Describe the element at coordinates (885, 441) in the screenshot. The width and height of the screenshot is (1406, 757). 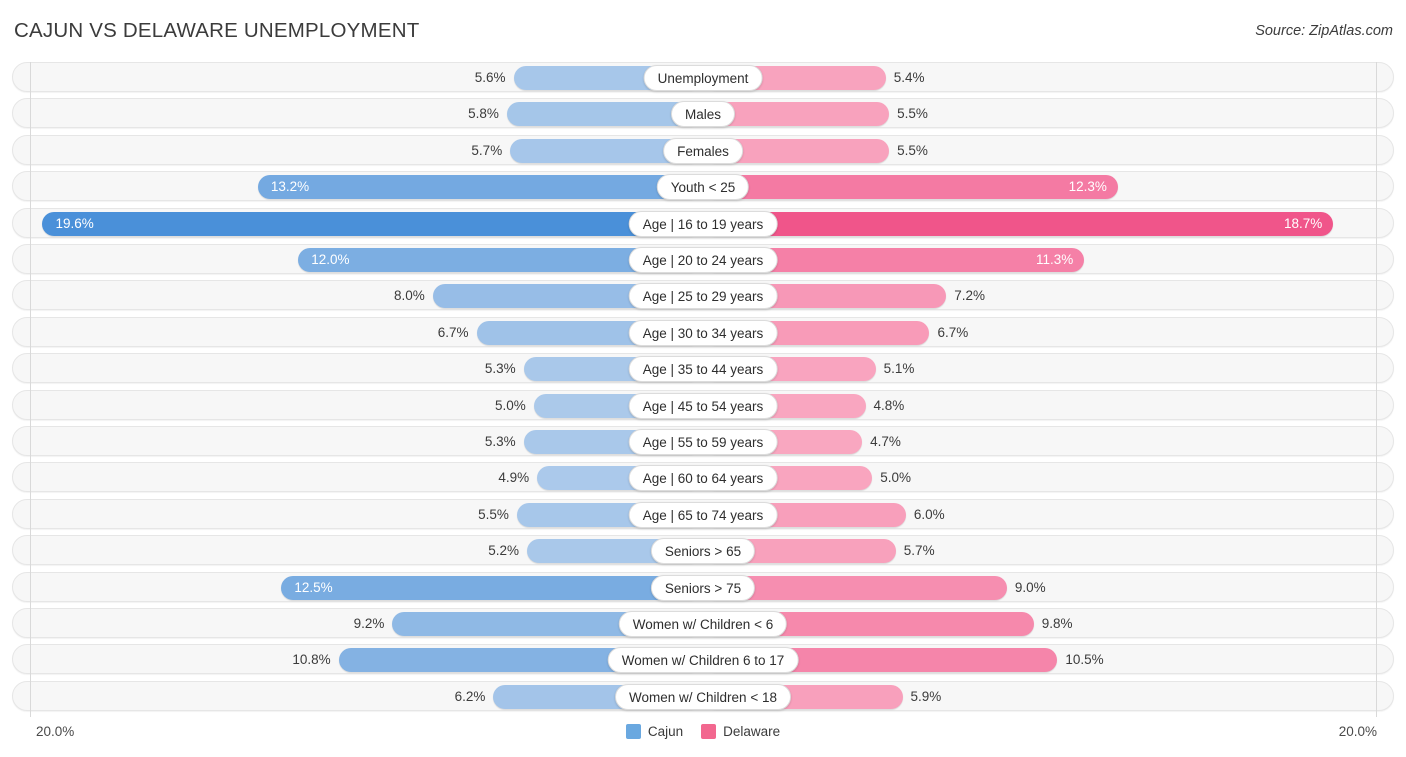
I see `value-label-delaware: 4.7%` at that location.